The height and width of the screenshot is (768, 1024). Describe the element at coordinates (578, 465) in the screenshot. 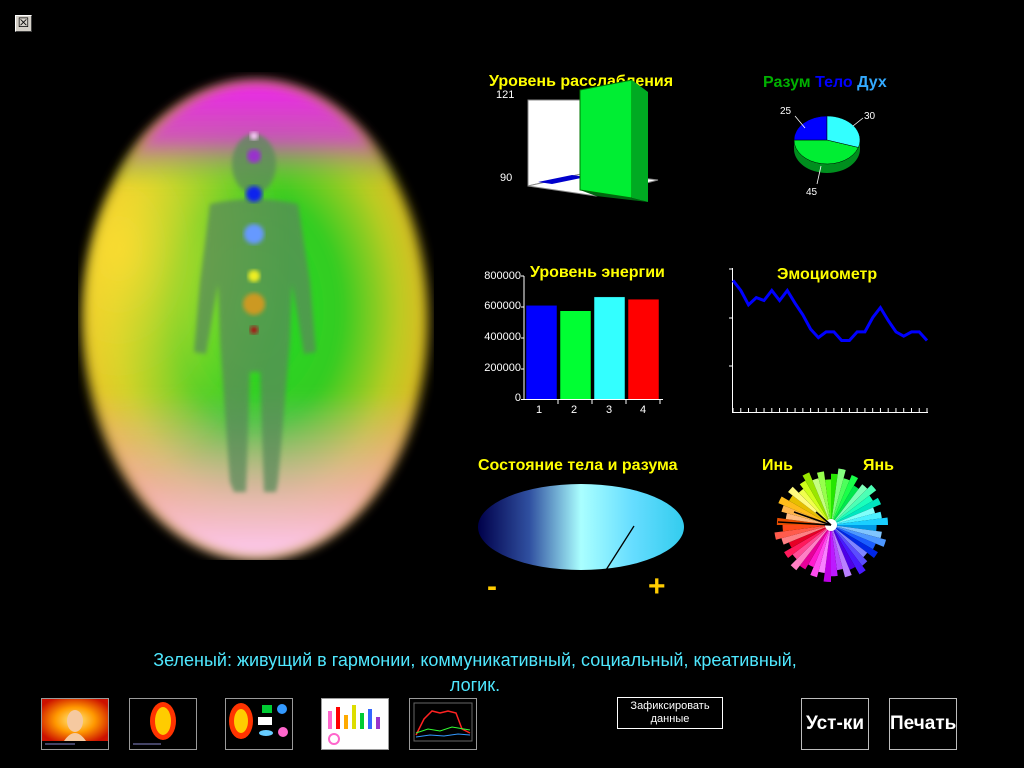

I see `body-mind-title: Состояние тела и разума` at that location.